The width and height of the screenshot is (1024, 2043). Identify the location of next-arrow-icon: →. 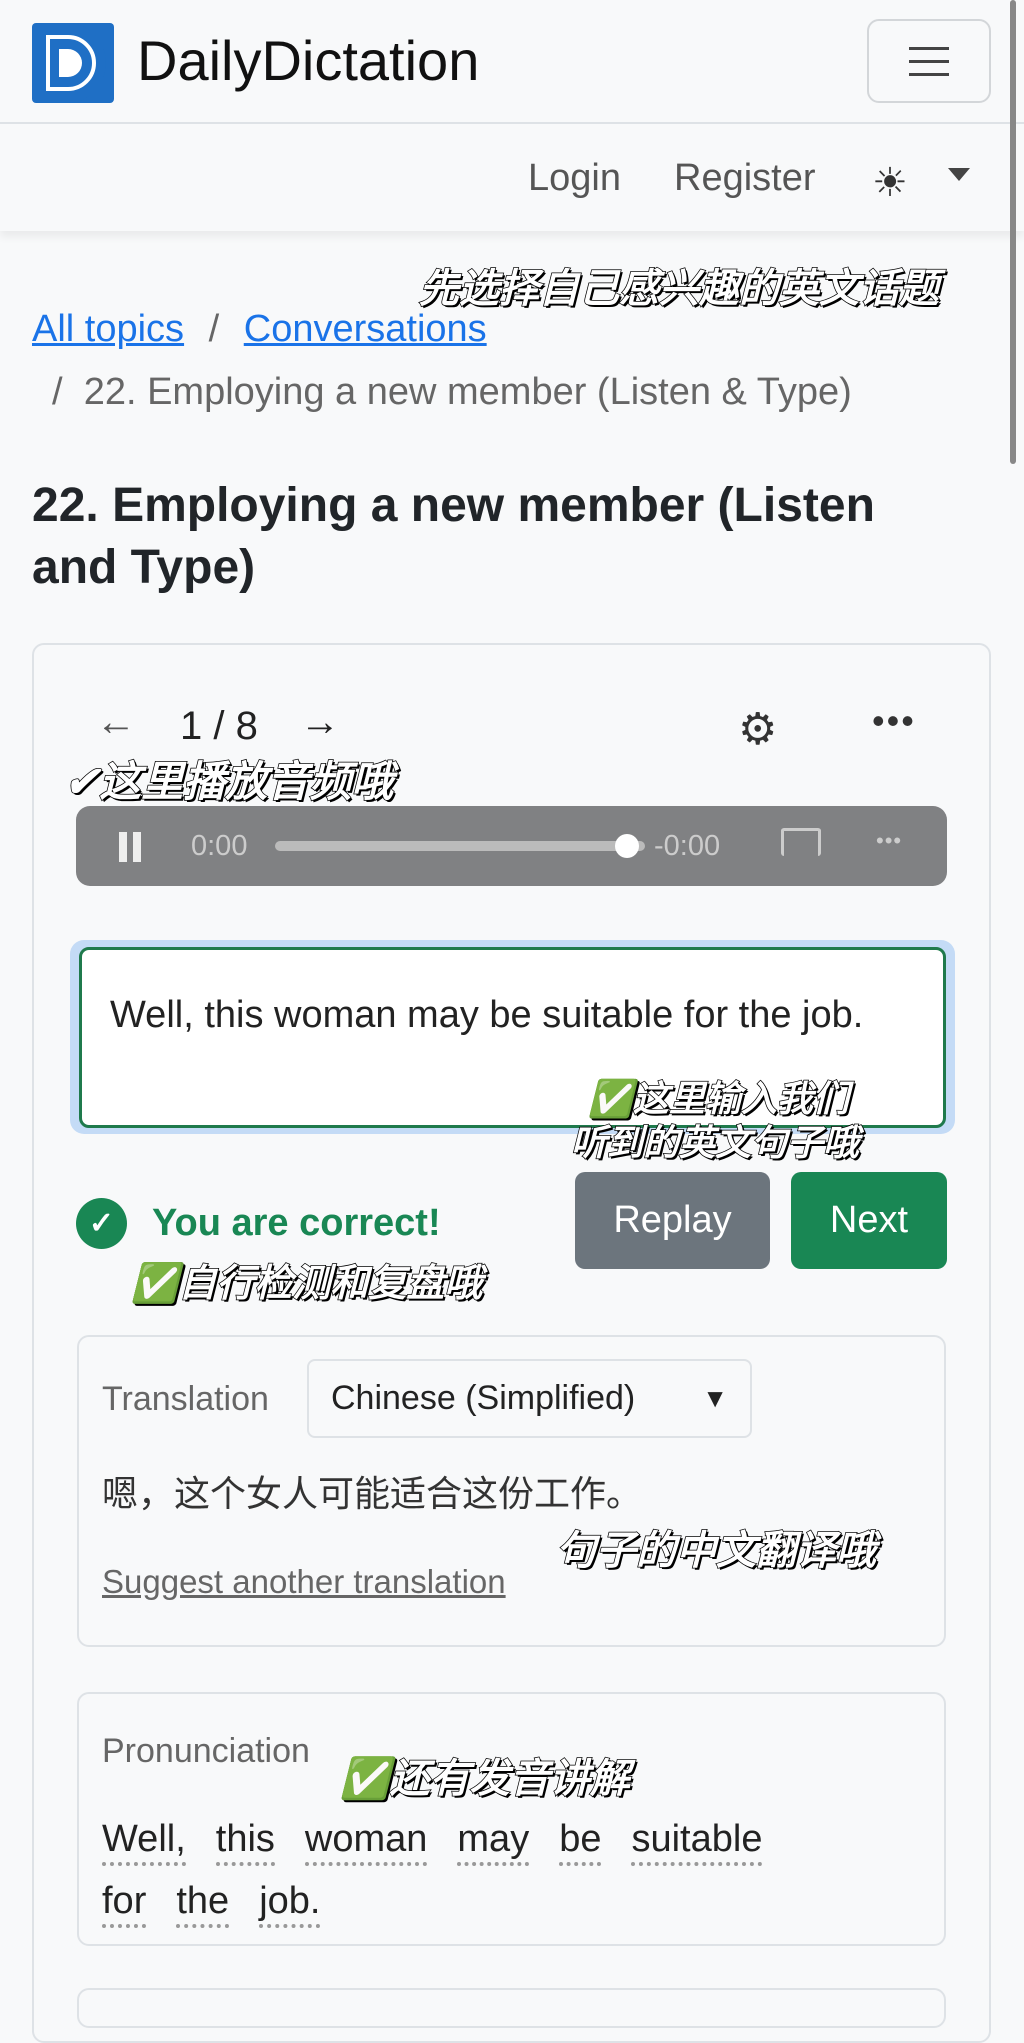
(320, 722).